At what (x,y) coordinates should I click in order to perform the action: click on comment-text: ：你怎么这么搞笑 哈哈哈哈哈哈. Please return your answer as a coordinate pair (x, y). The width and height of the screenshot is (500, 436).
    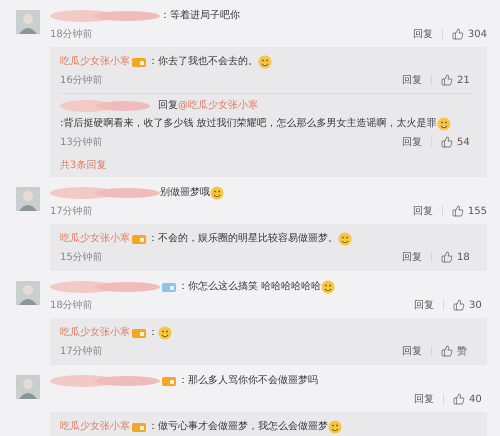
    Looking at the image, I should click on (250, 287).